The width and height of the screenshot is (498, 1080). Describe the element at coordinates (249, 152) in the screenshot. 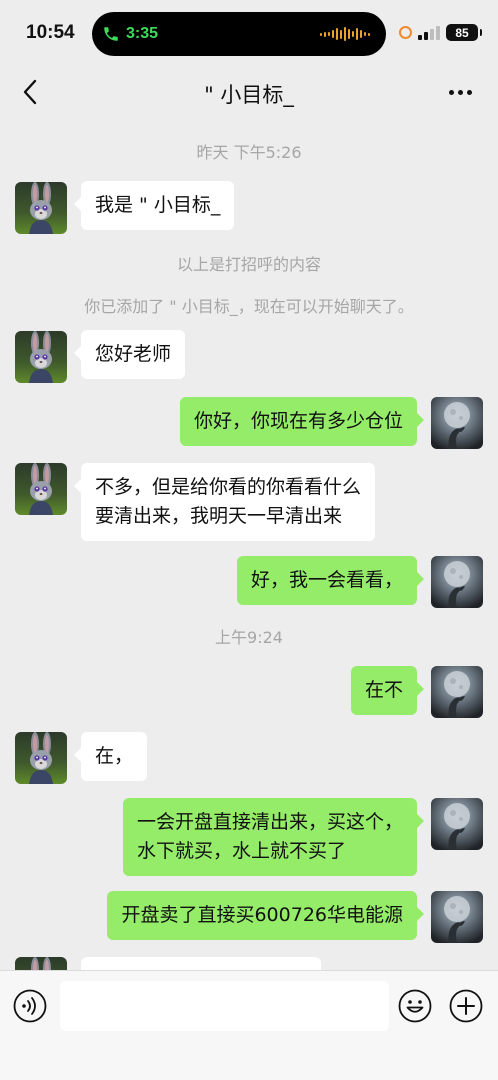

I see `timestamp: 昨天 下午5:26` at that location.